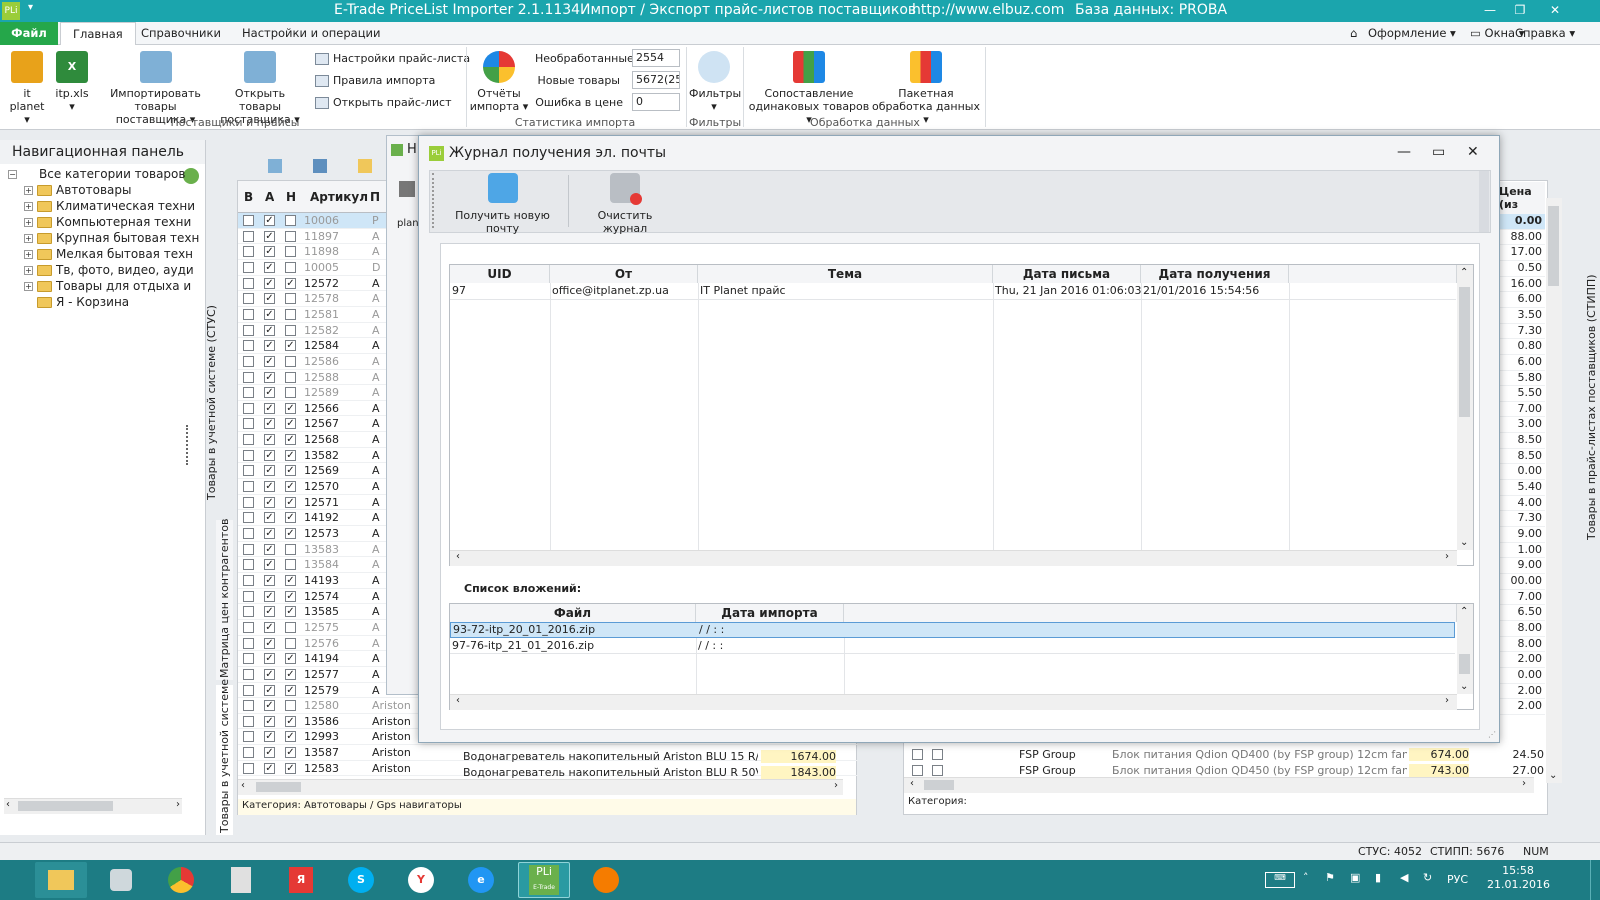  Describe the element at coordinates (988, 10) in the screenshot. I see `app-url: http://www.elbuz.com` at that location.